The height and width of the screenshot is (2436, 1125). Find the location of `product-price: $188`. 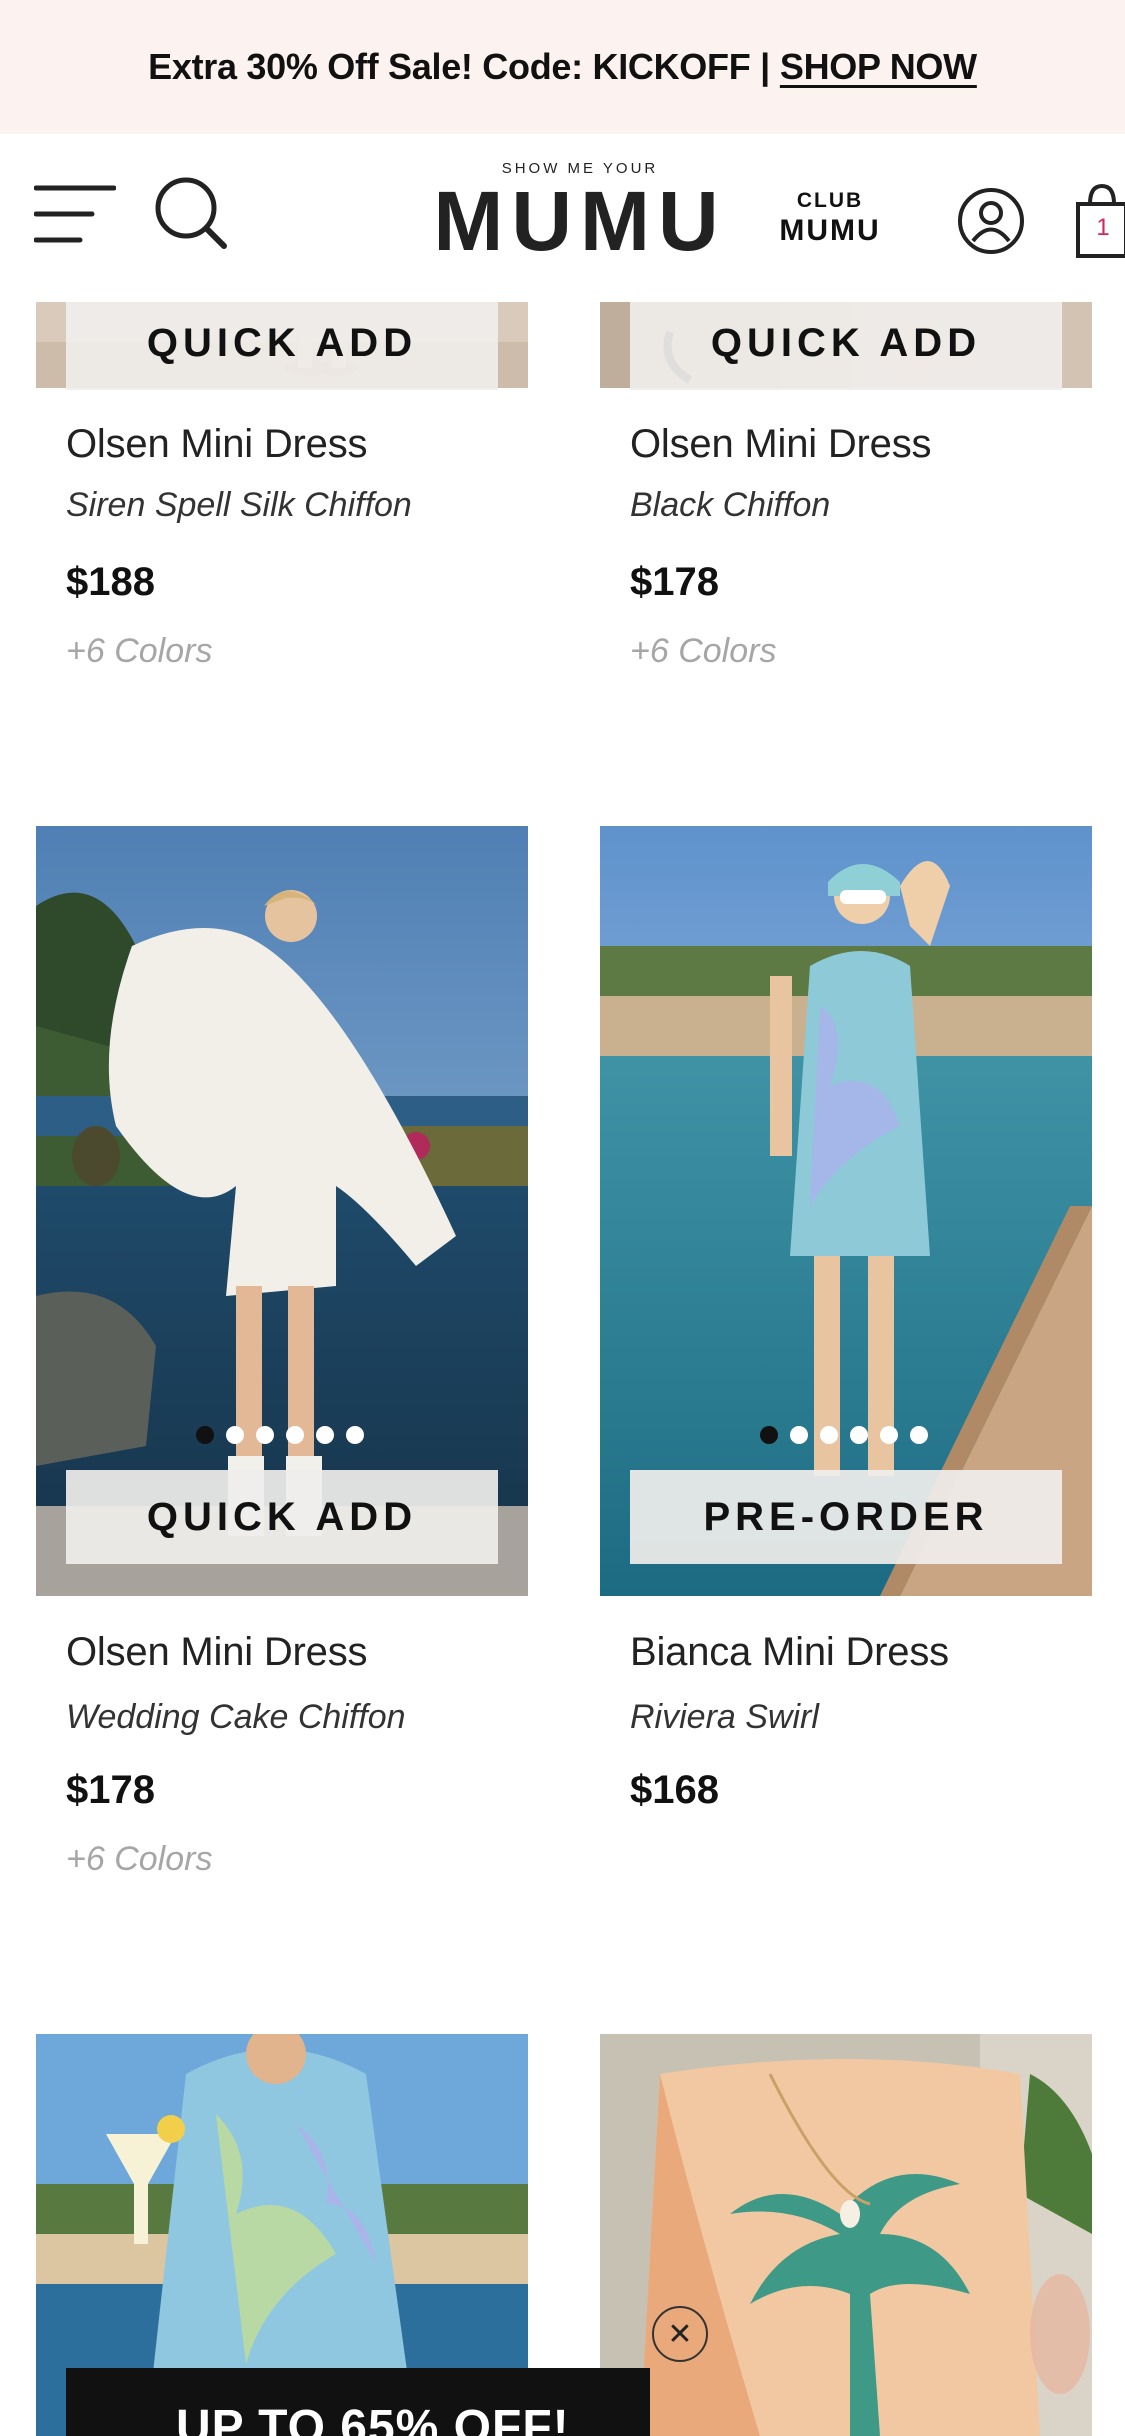

product-price: $188 is located at coordinates (110, 582).